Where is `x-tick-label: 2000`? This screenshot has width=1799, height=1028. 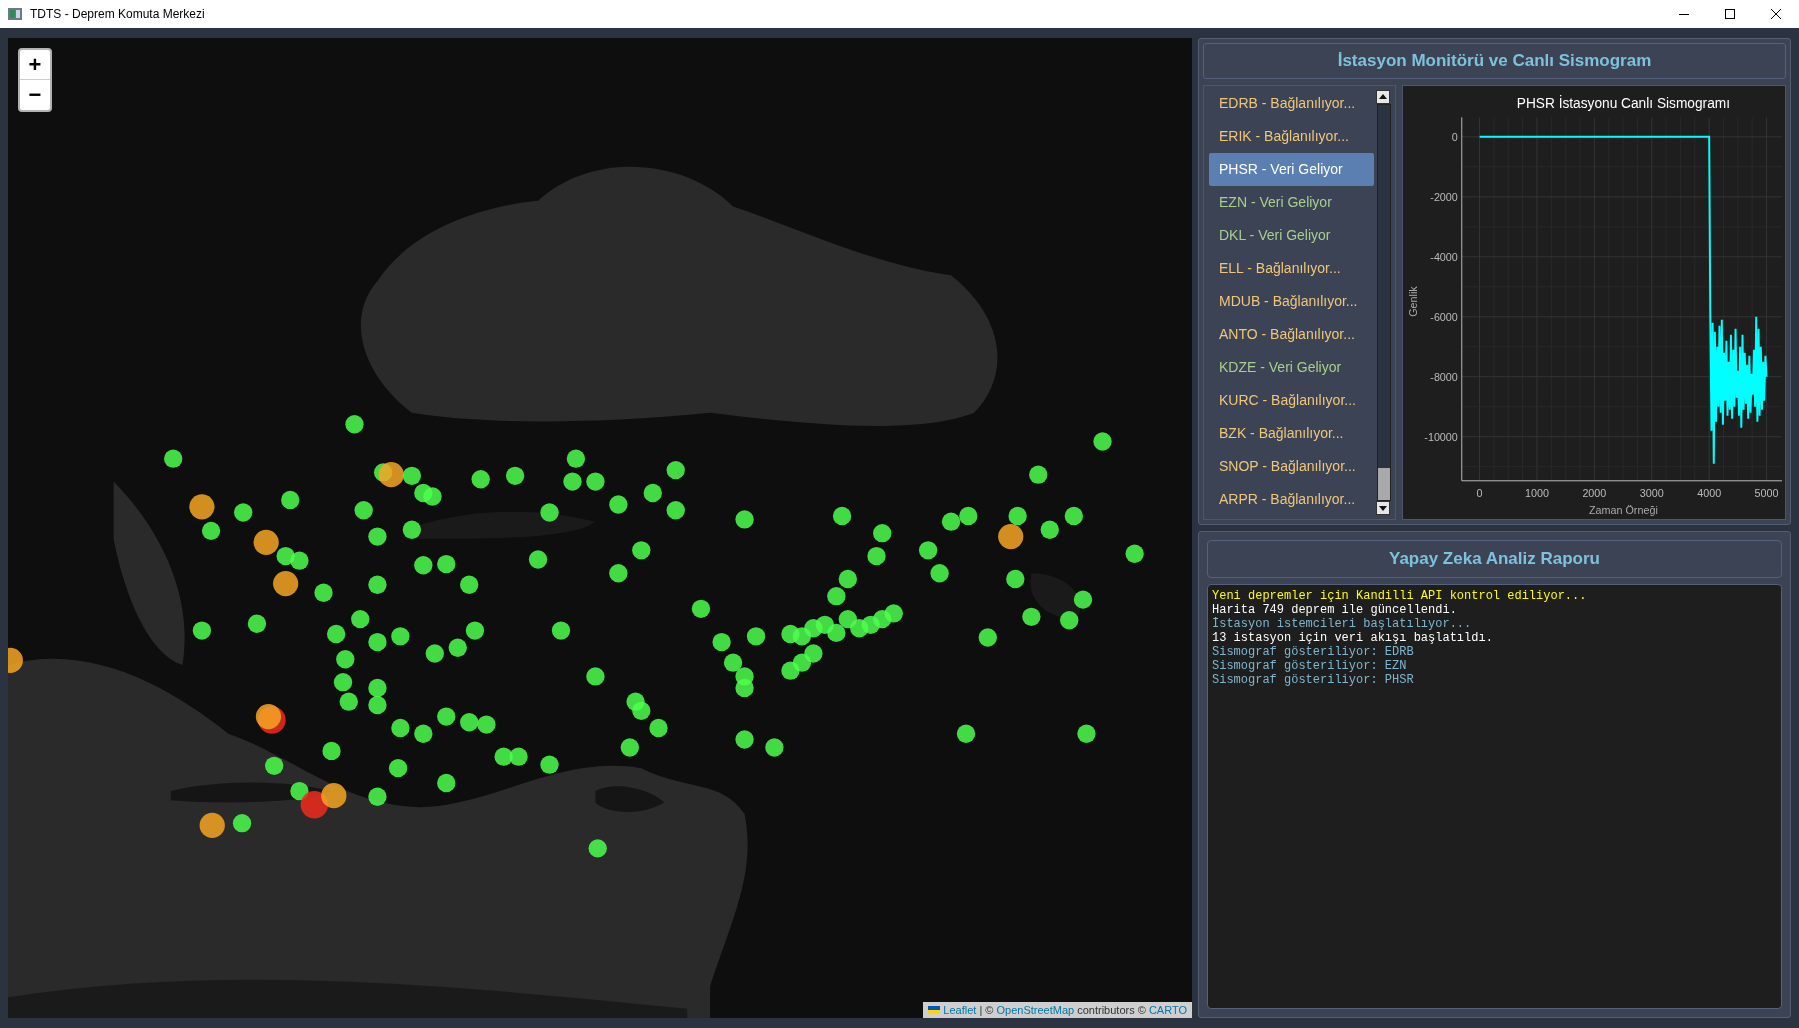
x-tick-label: 2000 is located at coordinates (1594, 493).